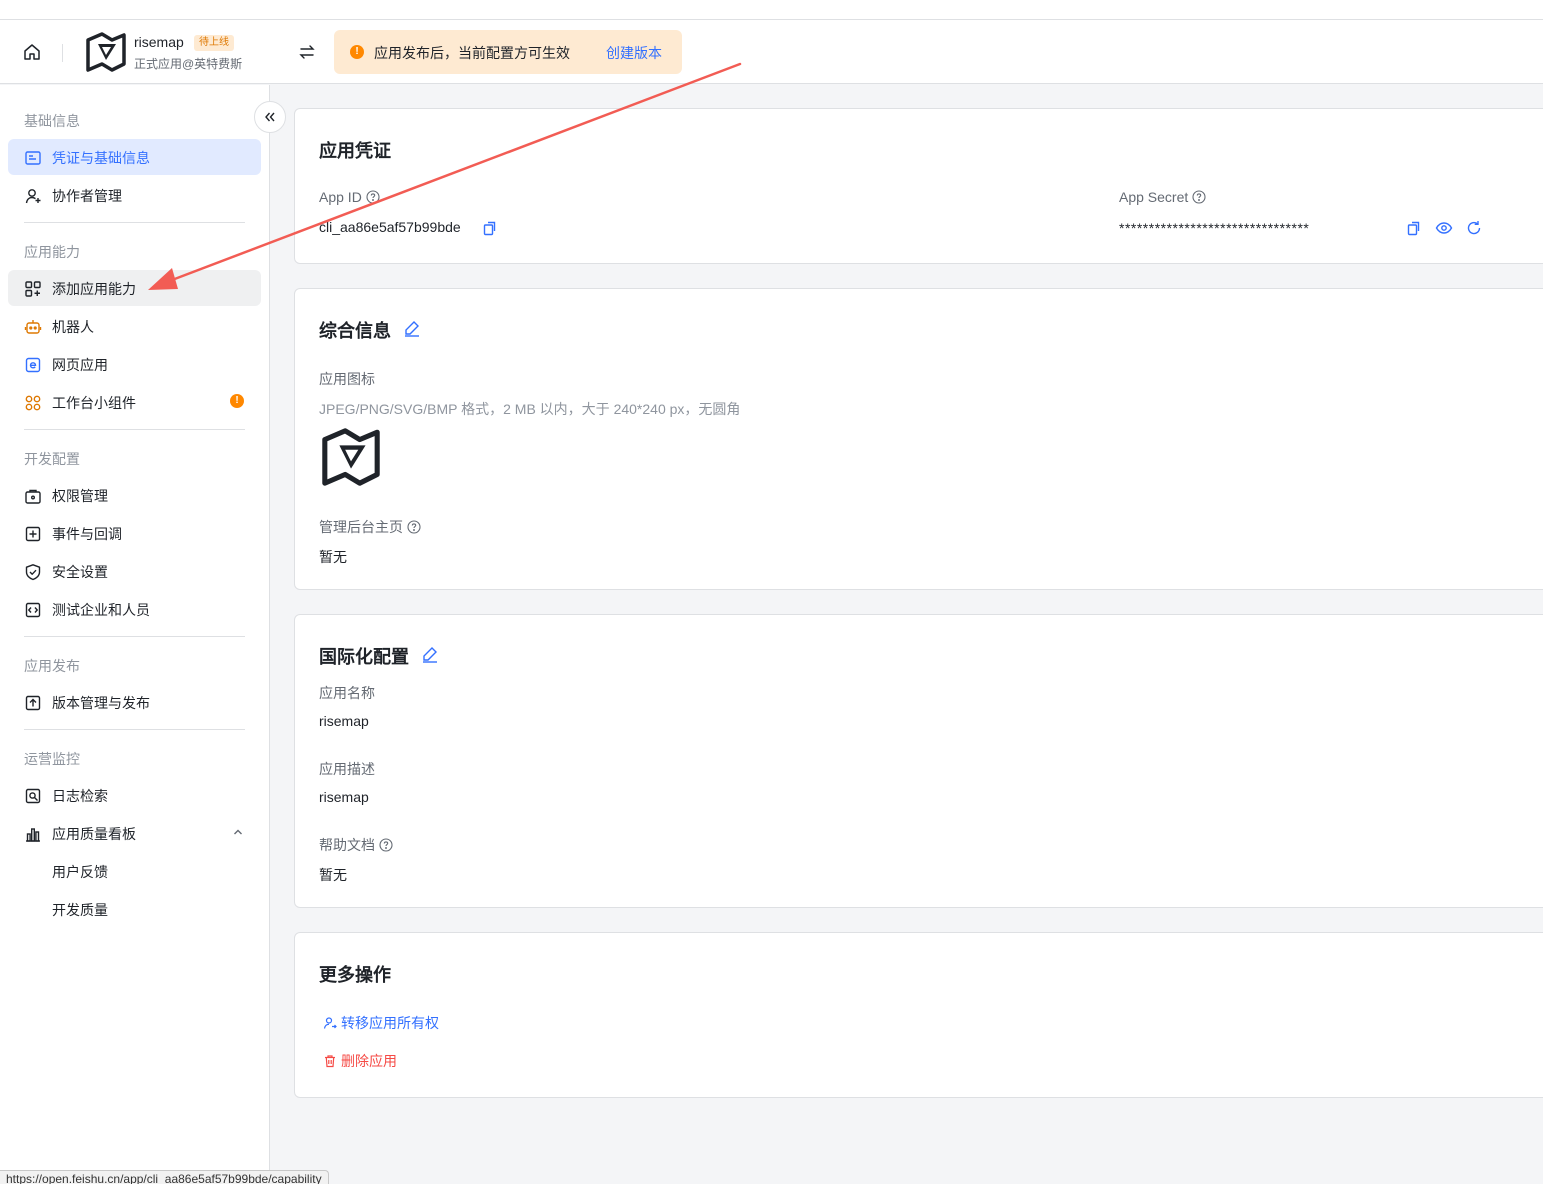 This screenshot has height=1184, width=1543. I want to click on id-card-icon, so click(33, 158).